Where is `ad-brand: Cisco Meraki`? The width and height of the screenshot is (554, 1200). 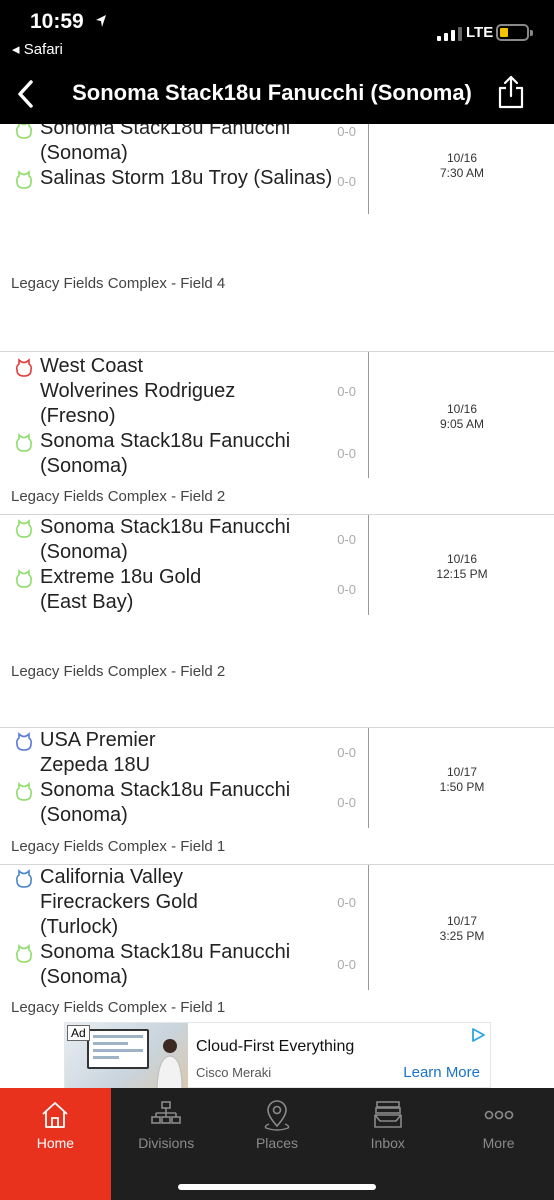 ad-brand: Cisco Meraki is located at coordinates (234, 1072).